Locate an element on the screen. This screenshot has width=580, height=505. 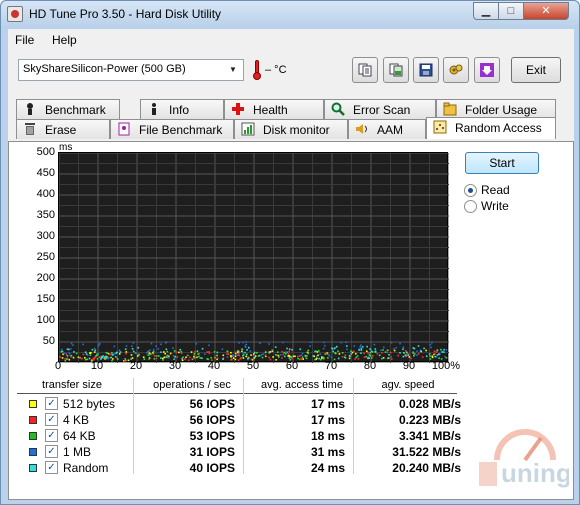
tab-error-scan: Error Scan is located at coordinates (380, 109).